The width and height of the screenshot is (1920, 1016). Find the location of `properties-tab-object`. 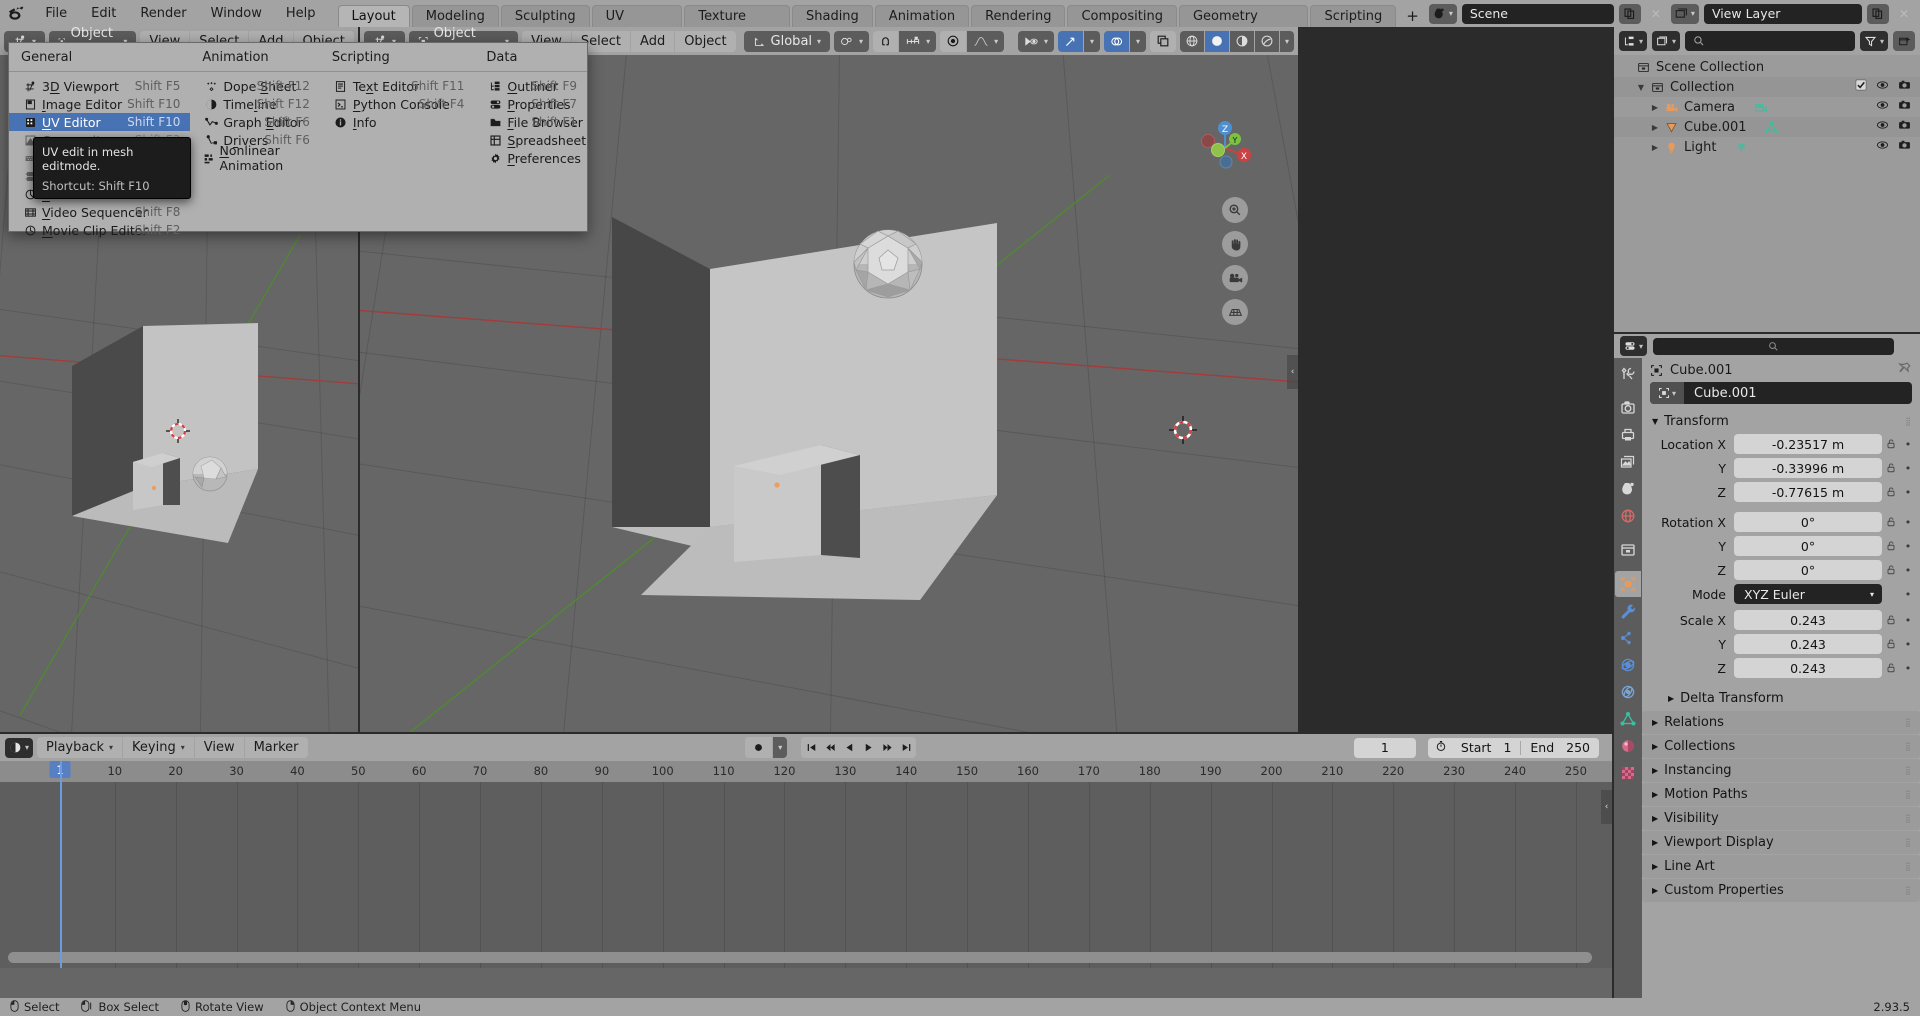

properties-tab-object is located at coordinates (1628, 584).